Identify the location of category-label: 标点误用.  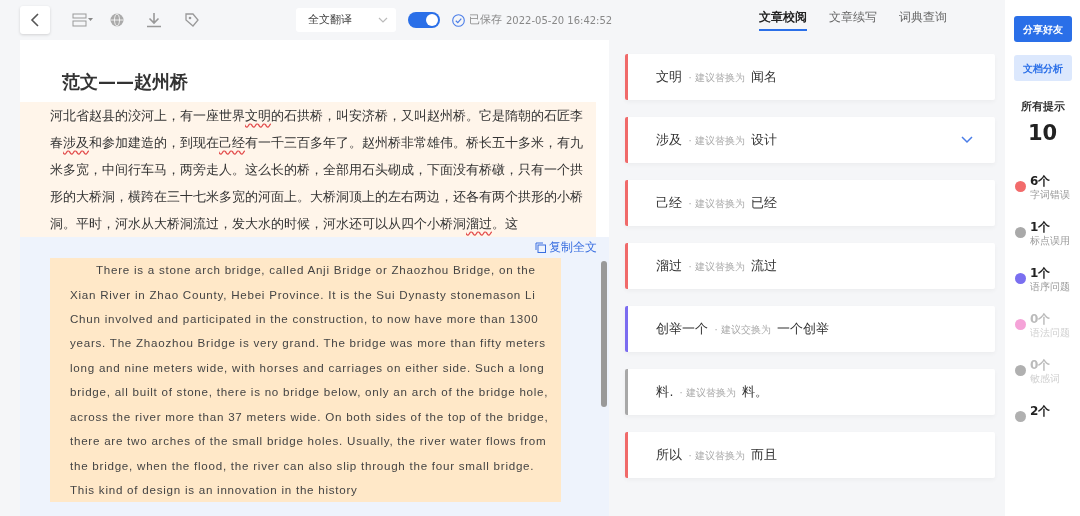
(1050, 240).